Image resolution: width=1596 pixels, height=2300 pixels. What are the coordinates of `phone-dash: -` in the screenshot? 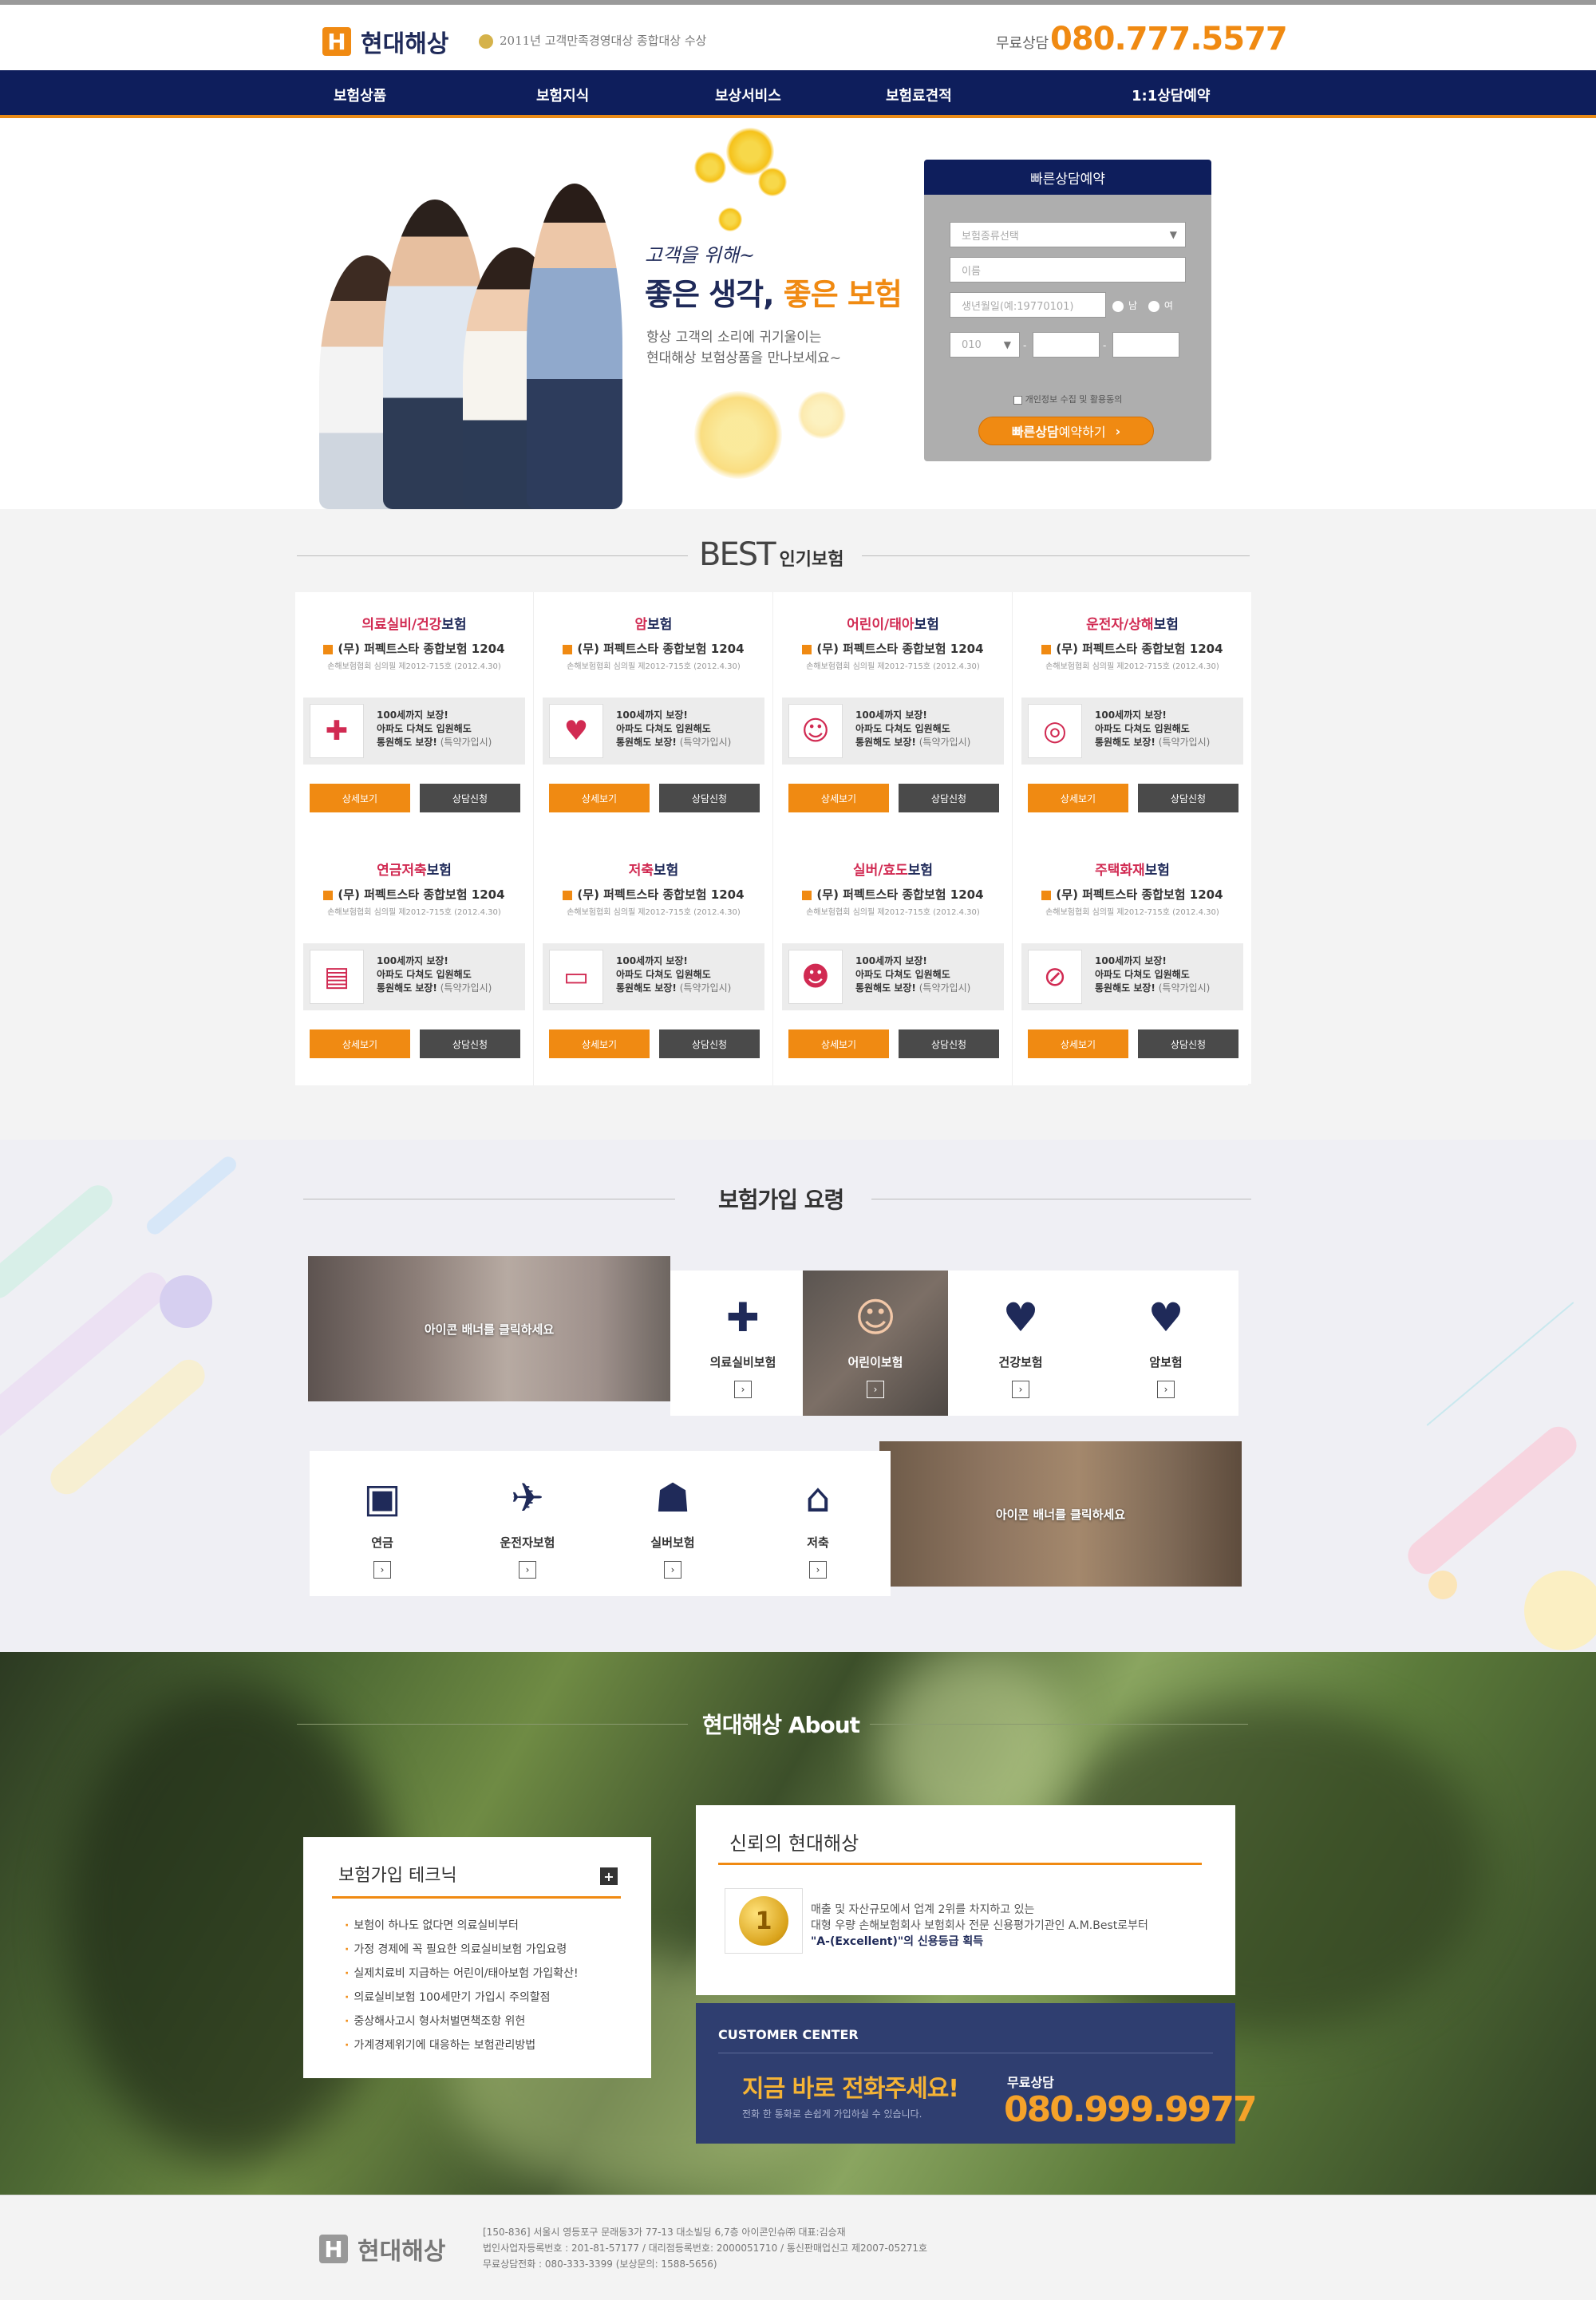 It's located at (1105, 345).